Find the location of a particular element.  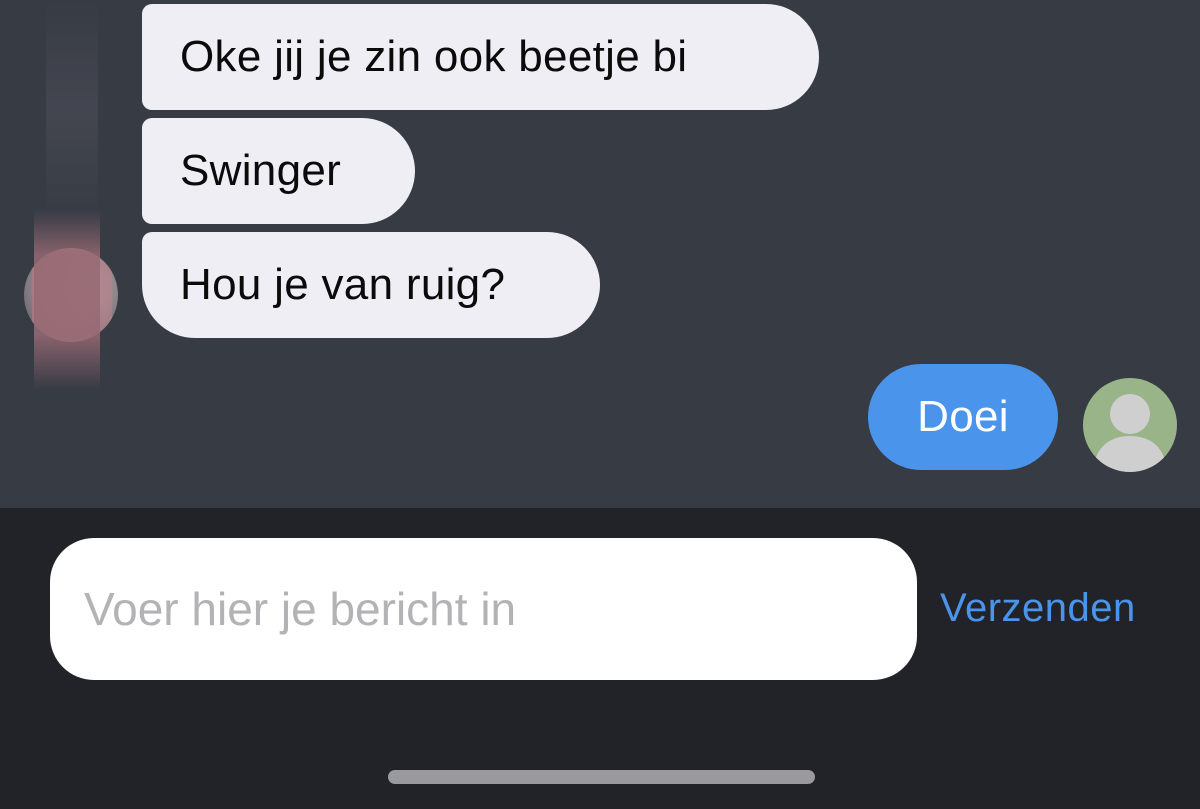

user-avatar-icon is located at coordinates (1130, 425).